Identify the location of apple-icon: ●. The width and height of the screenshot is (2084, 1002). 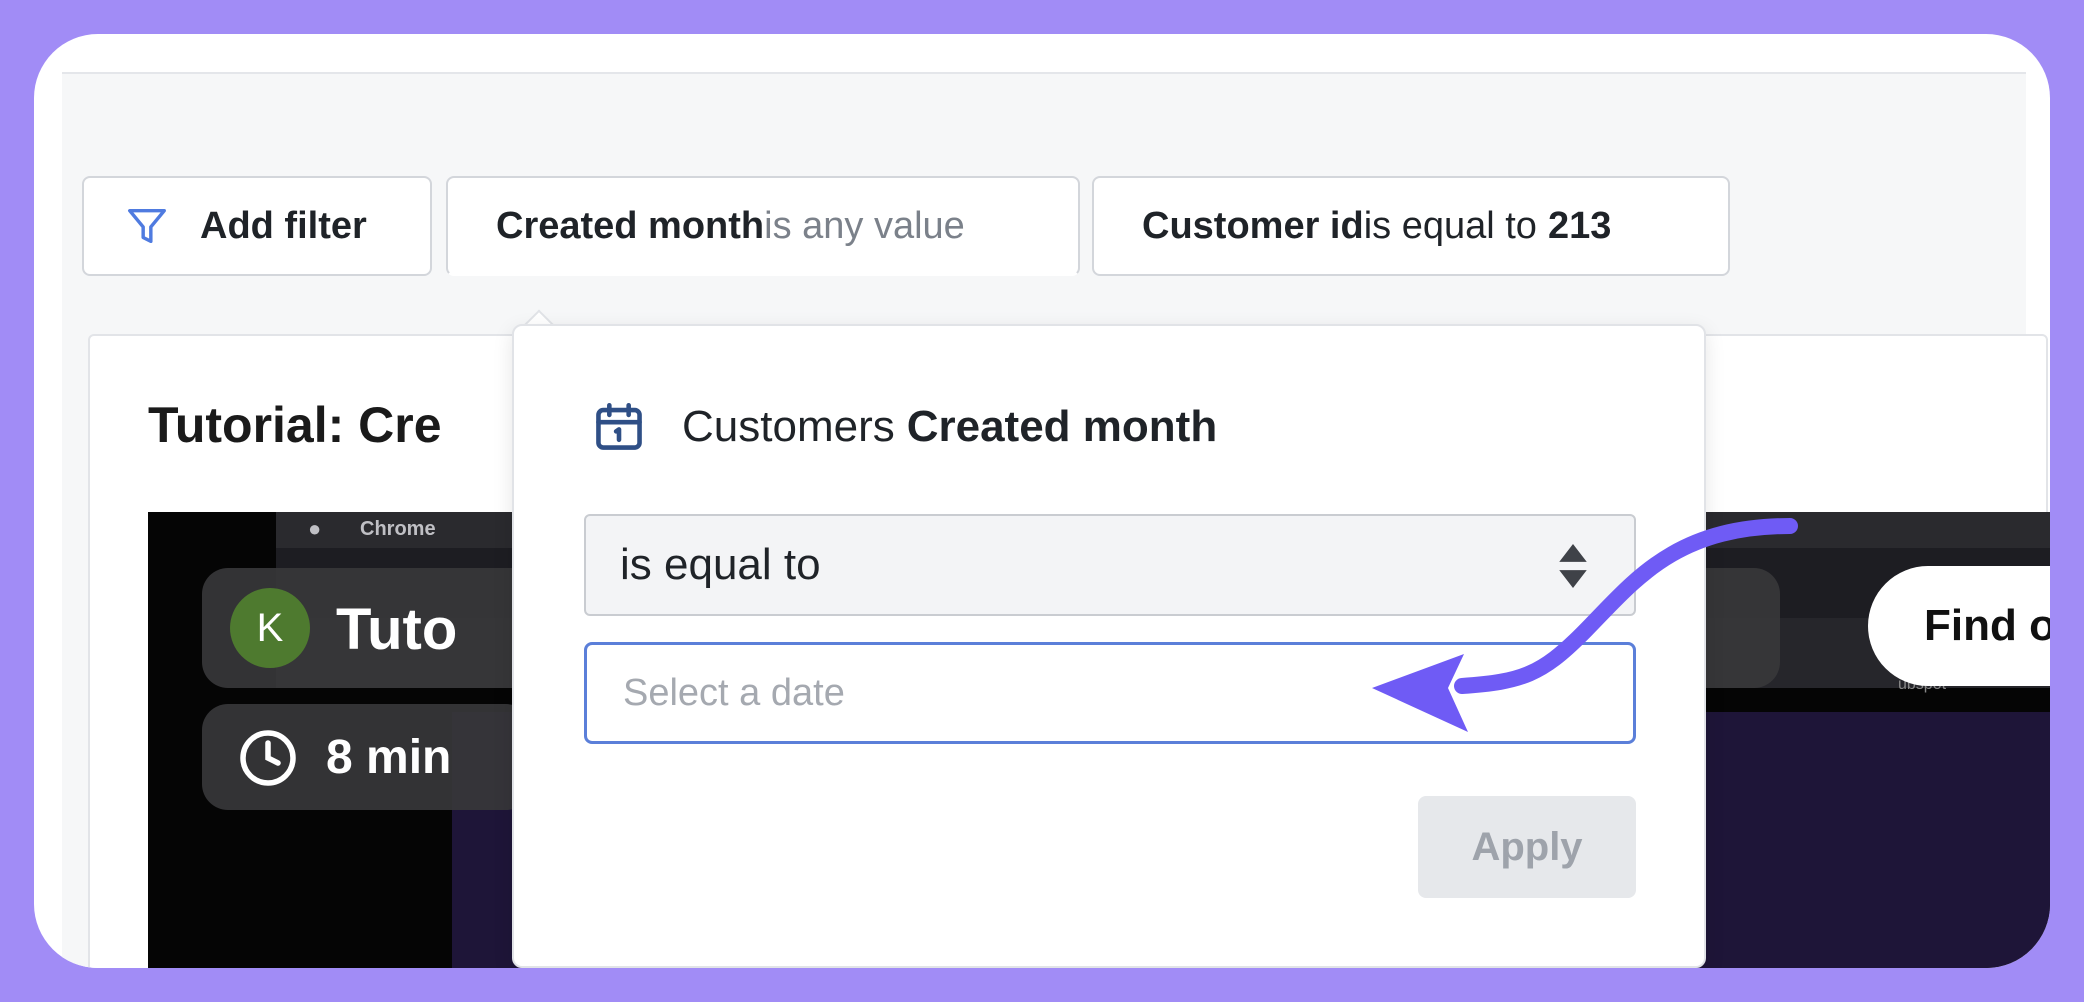
(315, 528).